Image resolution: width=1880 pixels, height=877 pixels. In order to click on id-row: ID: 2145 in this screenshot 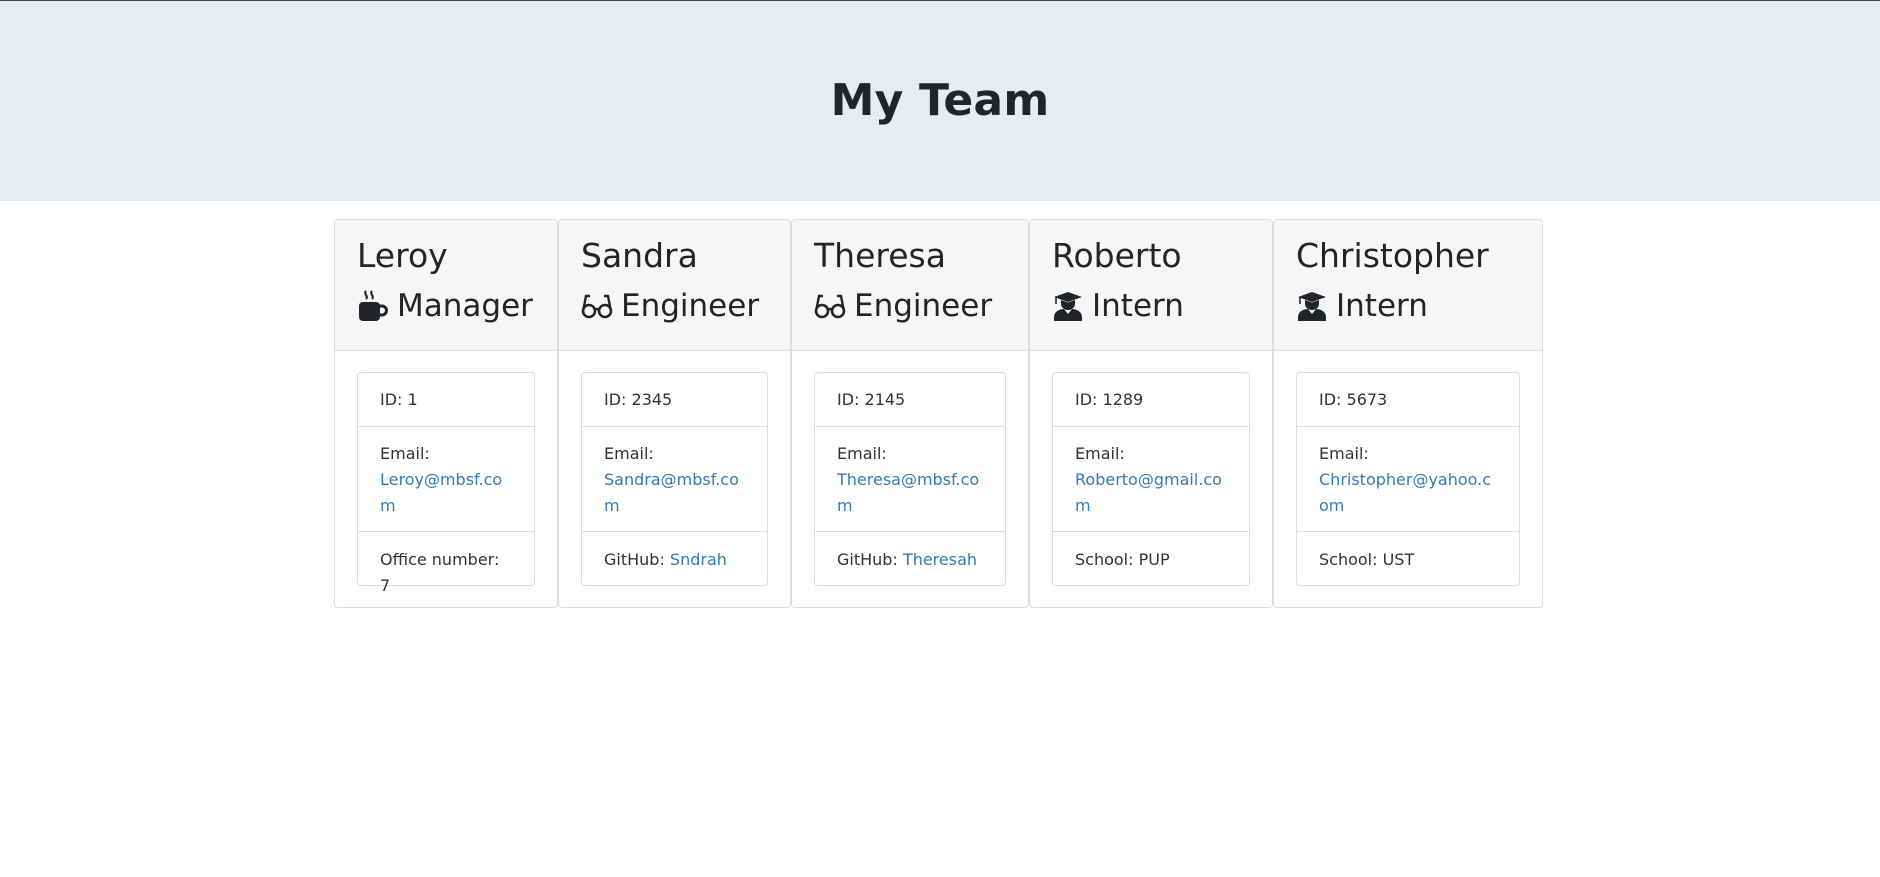, I will do `click(871, 399)`.